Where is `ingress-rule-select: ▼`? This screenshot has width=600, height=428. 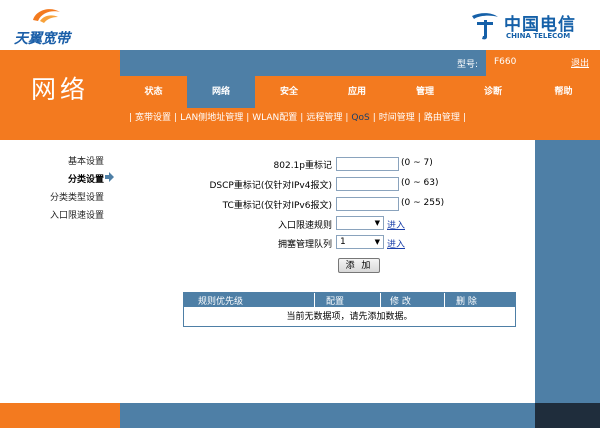
ingress-rule-select: ▼ is located at coordinates (360, 223).